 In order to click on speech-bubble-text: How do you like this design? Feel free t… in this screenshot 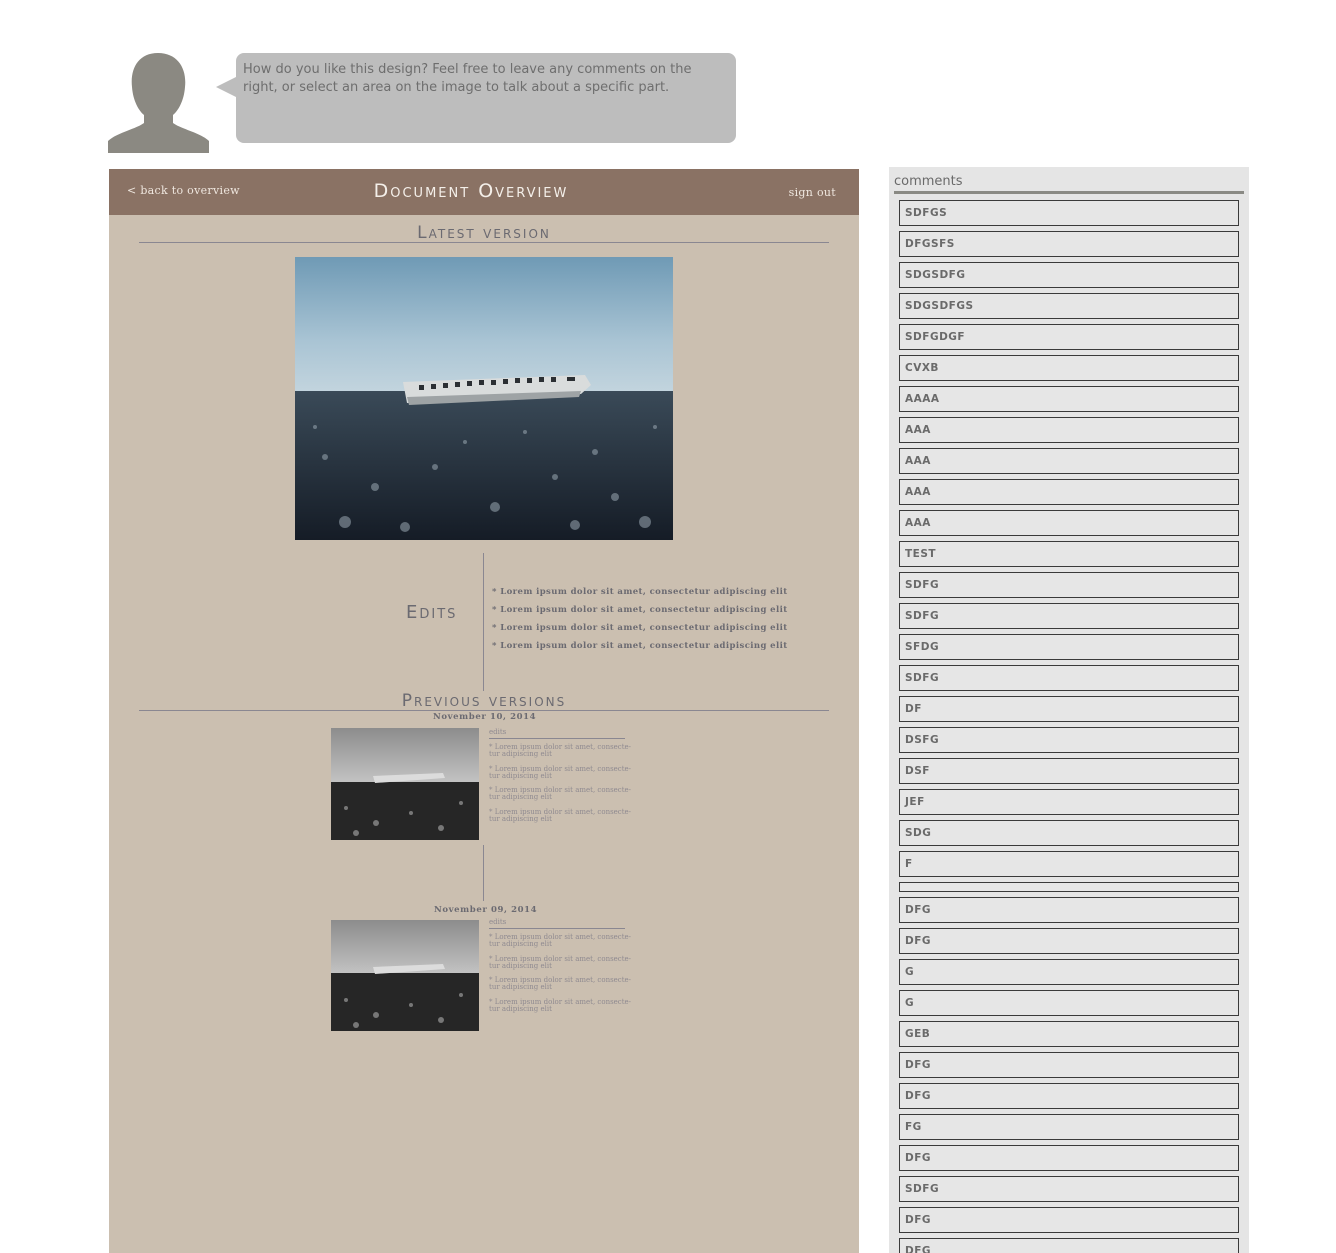, I will do `click(467, 78)`.